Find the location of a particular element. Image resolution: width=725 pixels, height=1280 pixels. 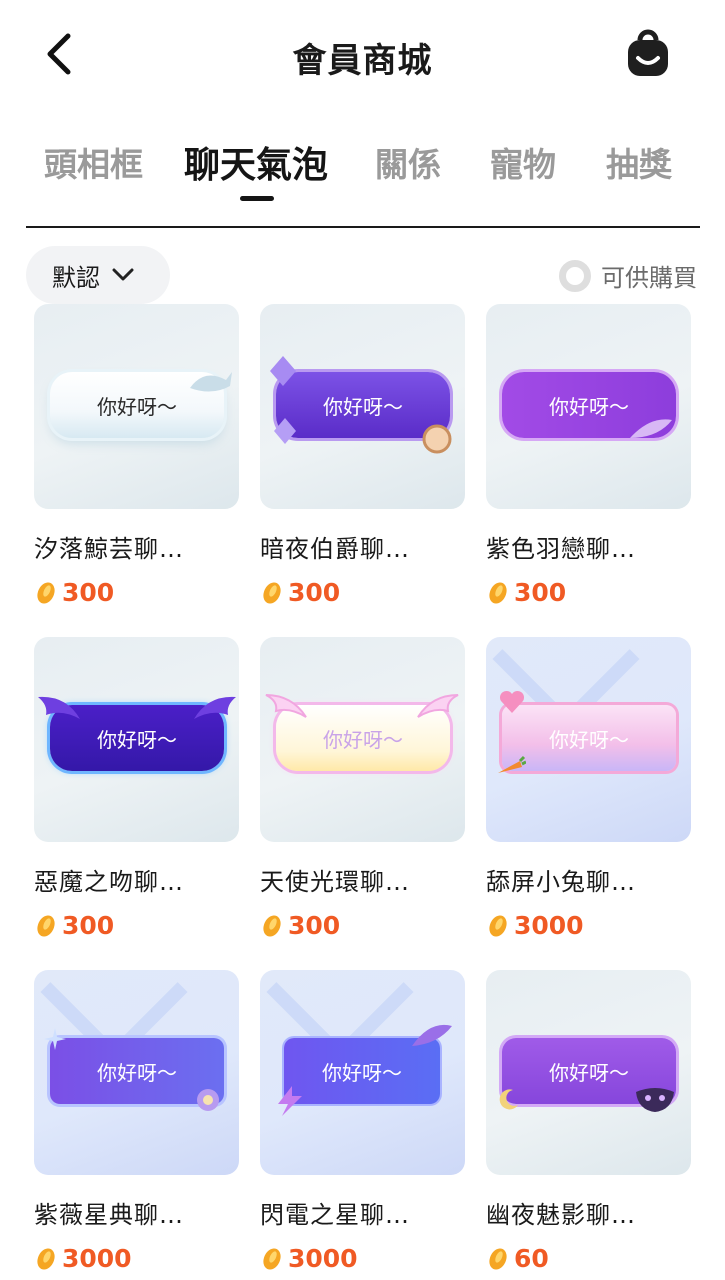

backpack-icon is located at coordinates (648, 52).